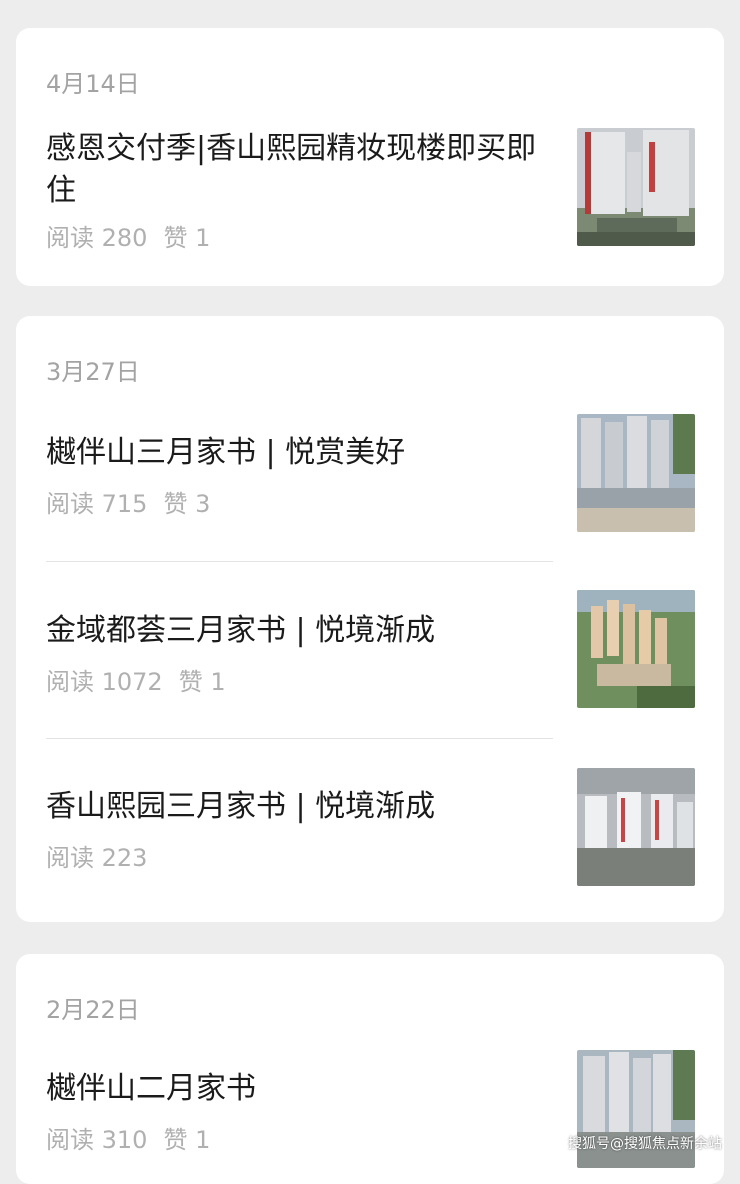 This screenshot has width=740, height=1184. What do you see at coordinates (93, 84) in the screenshot?
I see `group-date: 4月14日` at bounding box center [93, 84].